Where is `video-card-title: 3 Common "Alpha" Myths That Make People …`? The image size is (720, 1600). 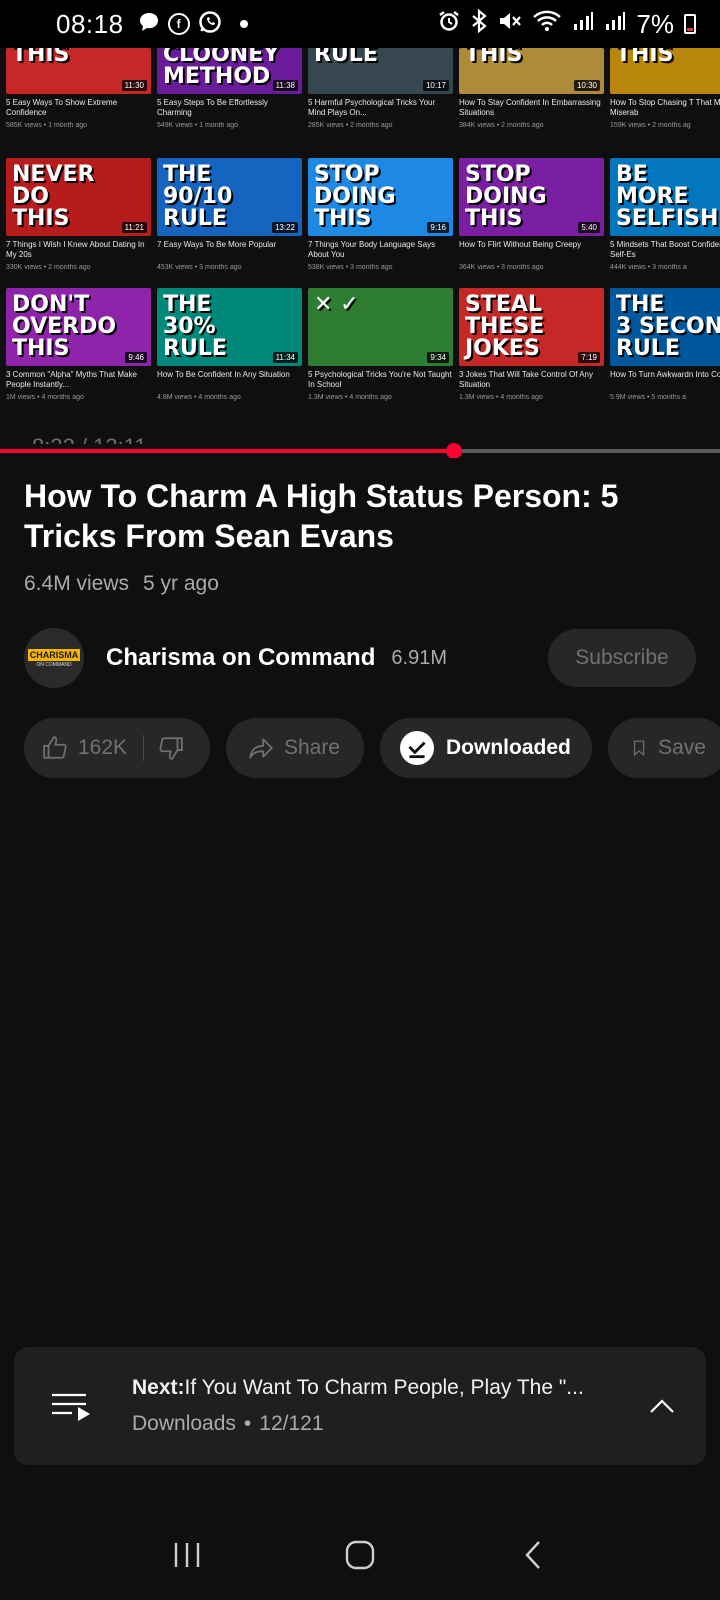 video-card-title: 3 Common "Alpha" Myths That Make People … is located at coordinates (71, 379).